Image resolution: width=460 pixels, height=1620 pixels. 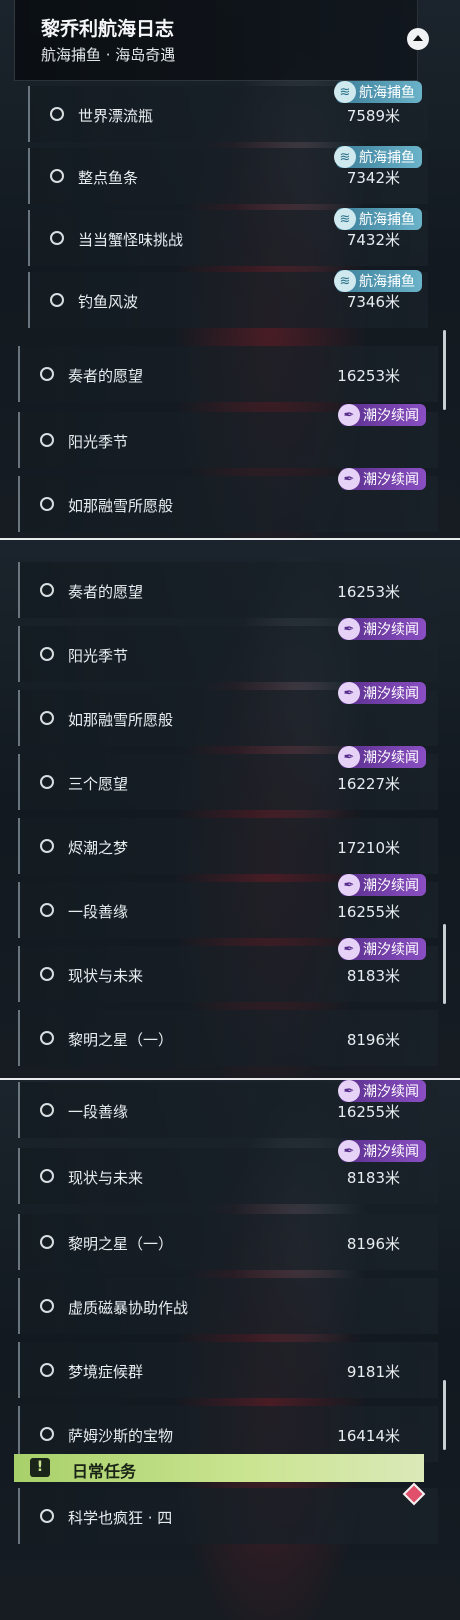 What do you see at coordinates (121, 1436) in the screenshot?
I see `quest-name: 萨姆沙斯的宝物` at bounding box center [121, 1436].